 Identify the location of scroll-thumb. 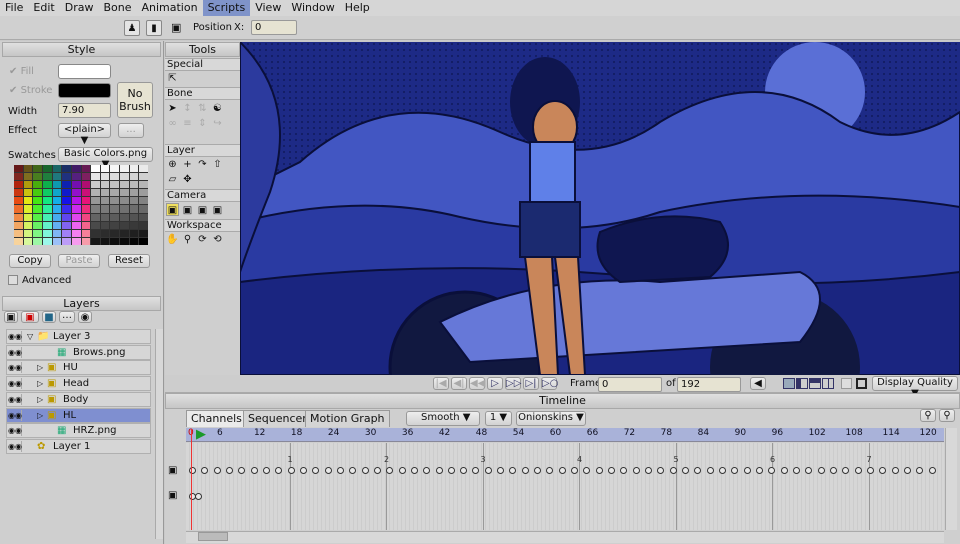
(213, 536).